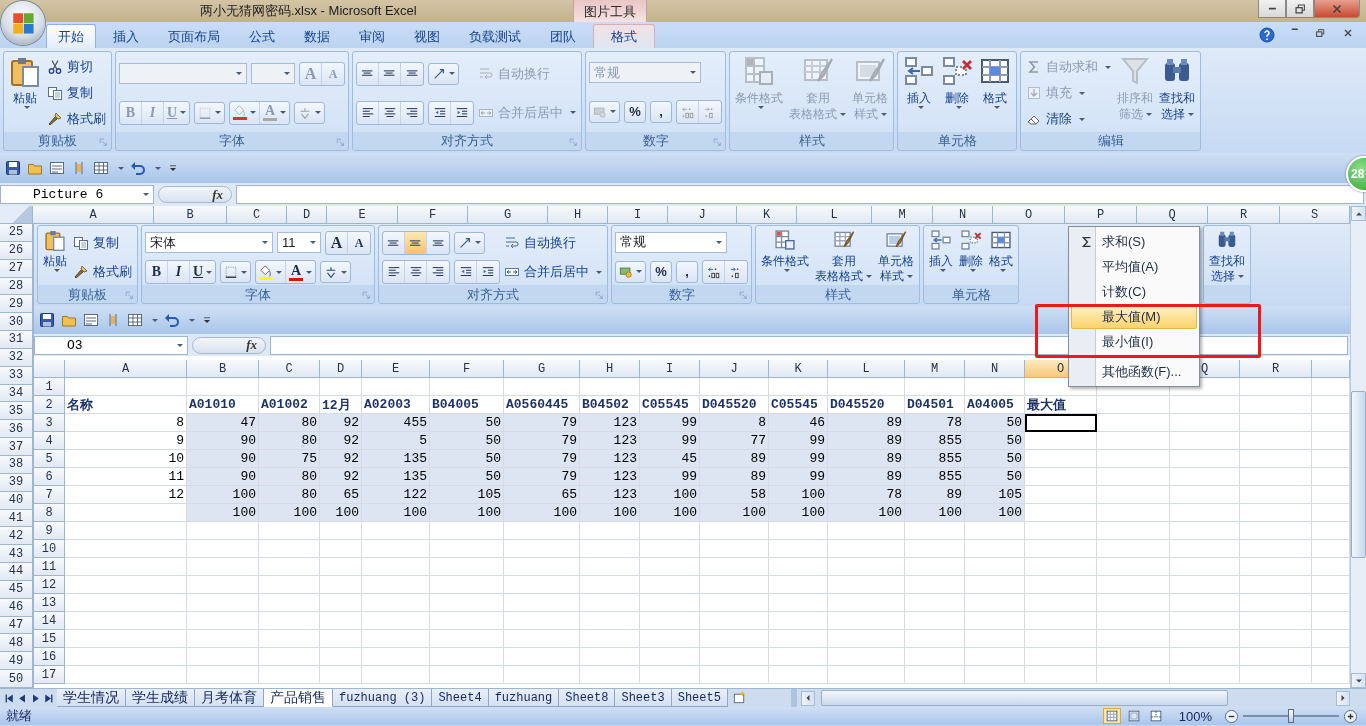  What do you see at coordinates (624, 36) in the screenshot?
I see `ribbon-tab: 格式` at bounding box center [624, 36].